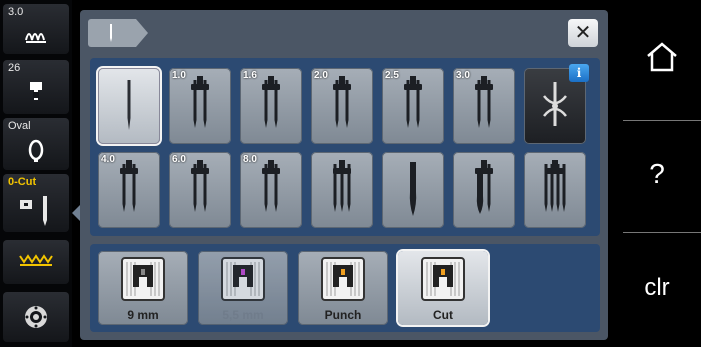 The height and width of the screenshot is (347, 701). Describe the element at coordinates (143, 315) in the screenshot. I see `foot-label: 9 mm` at that location.